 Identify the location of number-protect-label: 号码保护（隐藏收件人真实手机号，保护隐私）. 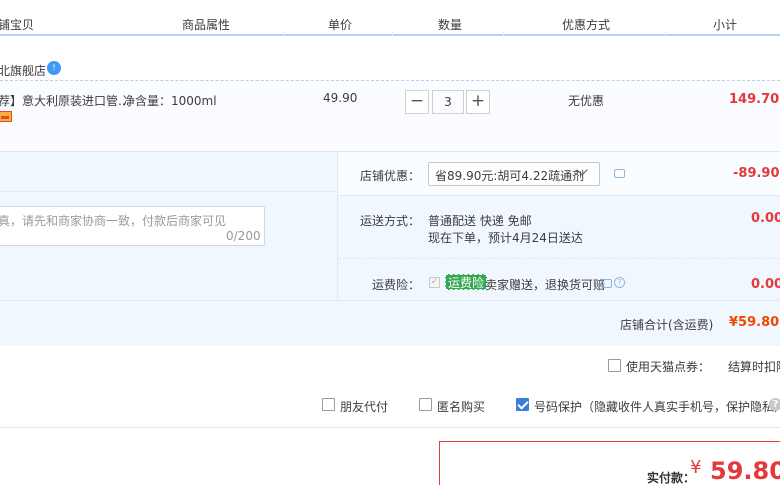
(657, 407).